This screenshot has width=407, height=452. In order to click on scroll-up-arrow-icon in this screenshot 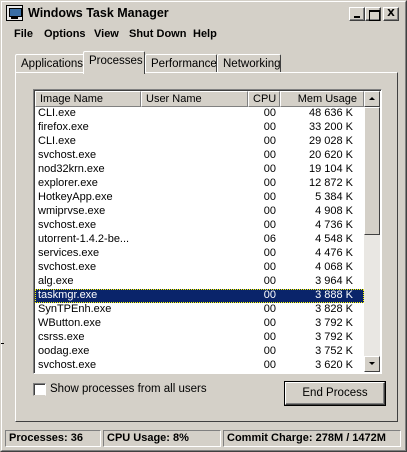, I will do `click(372, 99)`.